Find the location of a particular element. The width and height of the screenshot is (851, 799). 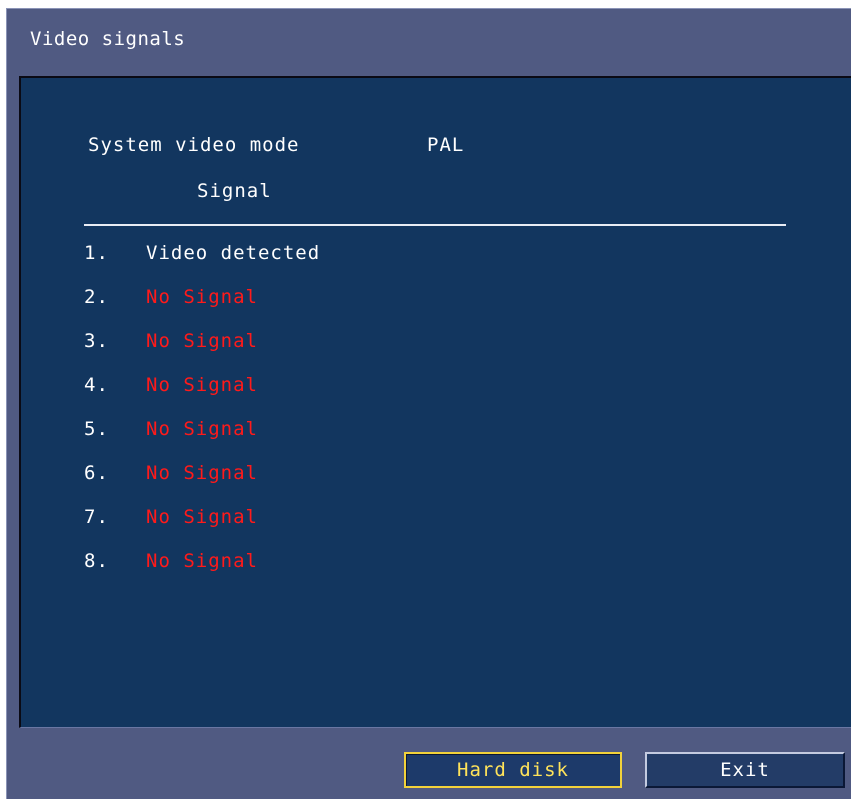

signal-row-status: Video detected is located at coordinates (233, 253).